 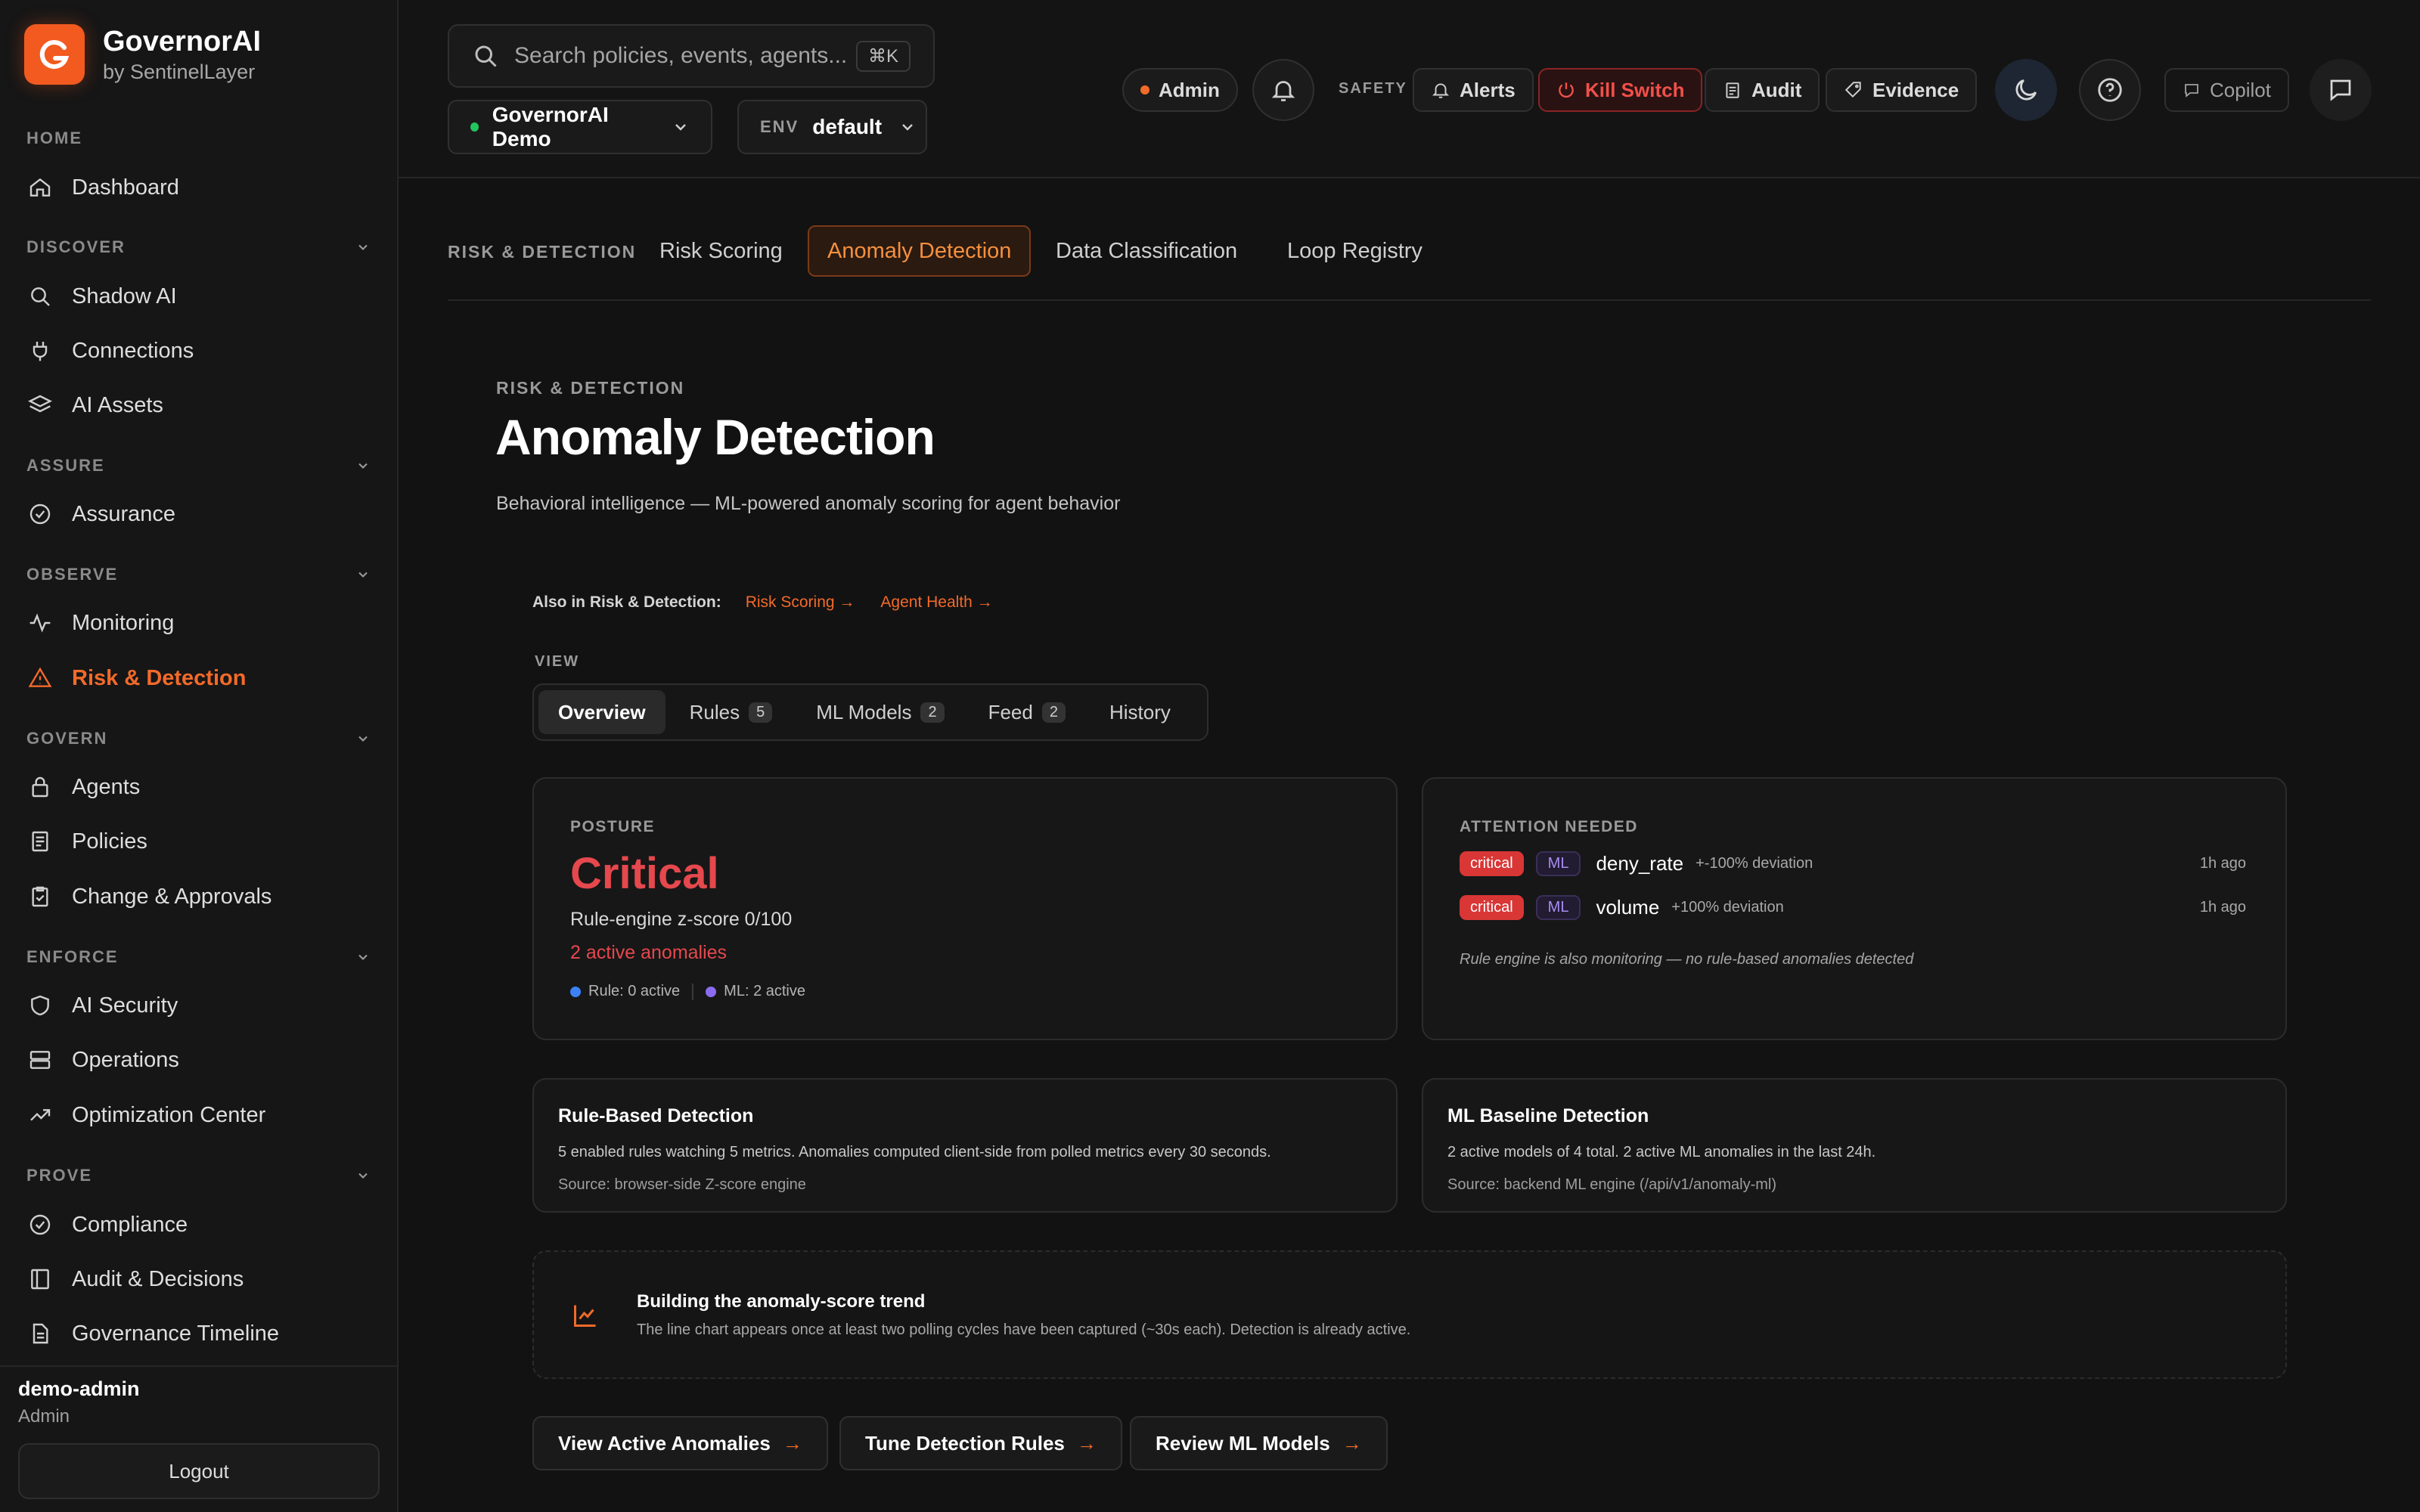 I want to click on nav-section-label: GOVERN, so click(x=67, y=738).